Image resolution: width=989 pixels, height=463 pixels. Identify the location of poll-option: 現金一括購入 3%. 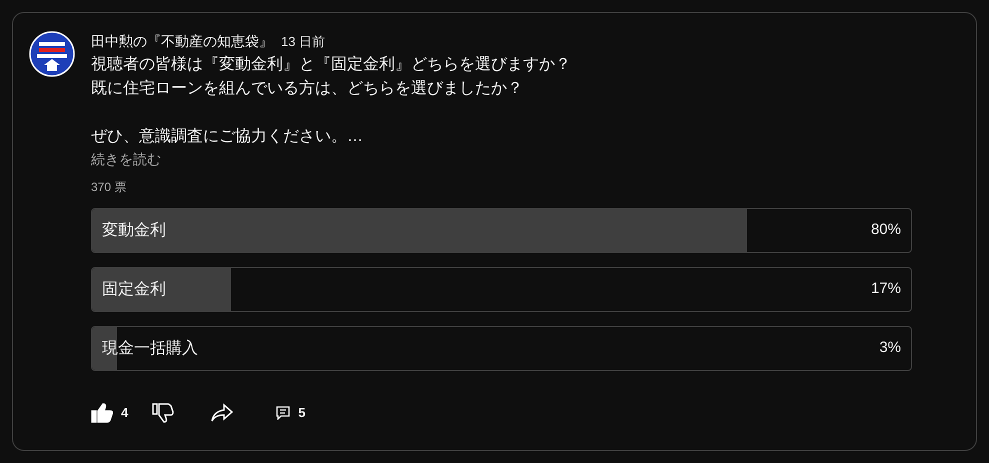
(501, 348).